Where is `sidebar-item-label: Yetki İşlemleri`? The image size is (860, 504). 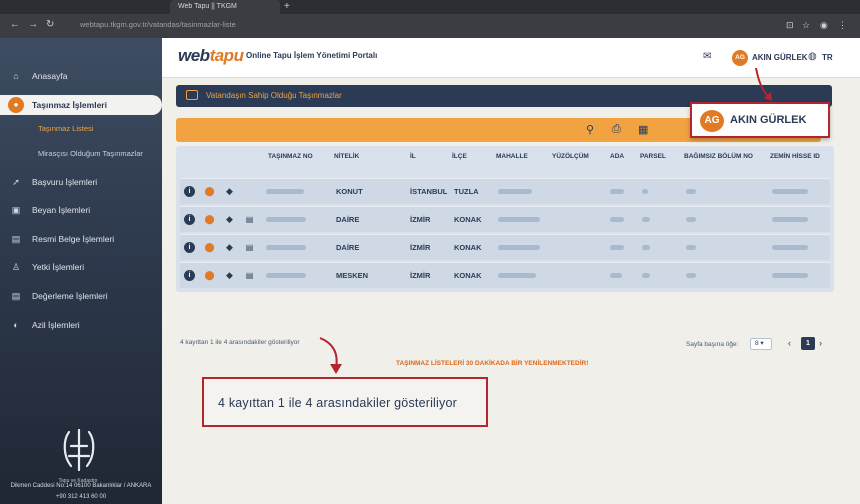 sidebar-item-label: Yetki İşlemleri is located at coordinates (58, 267).